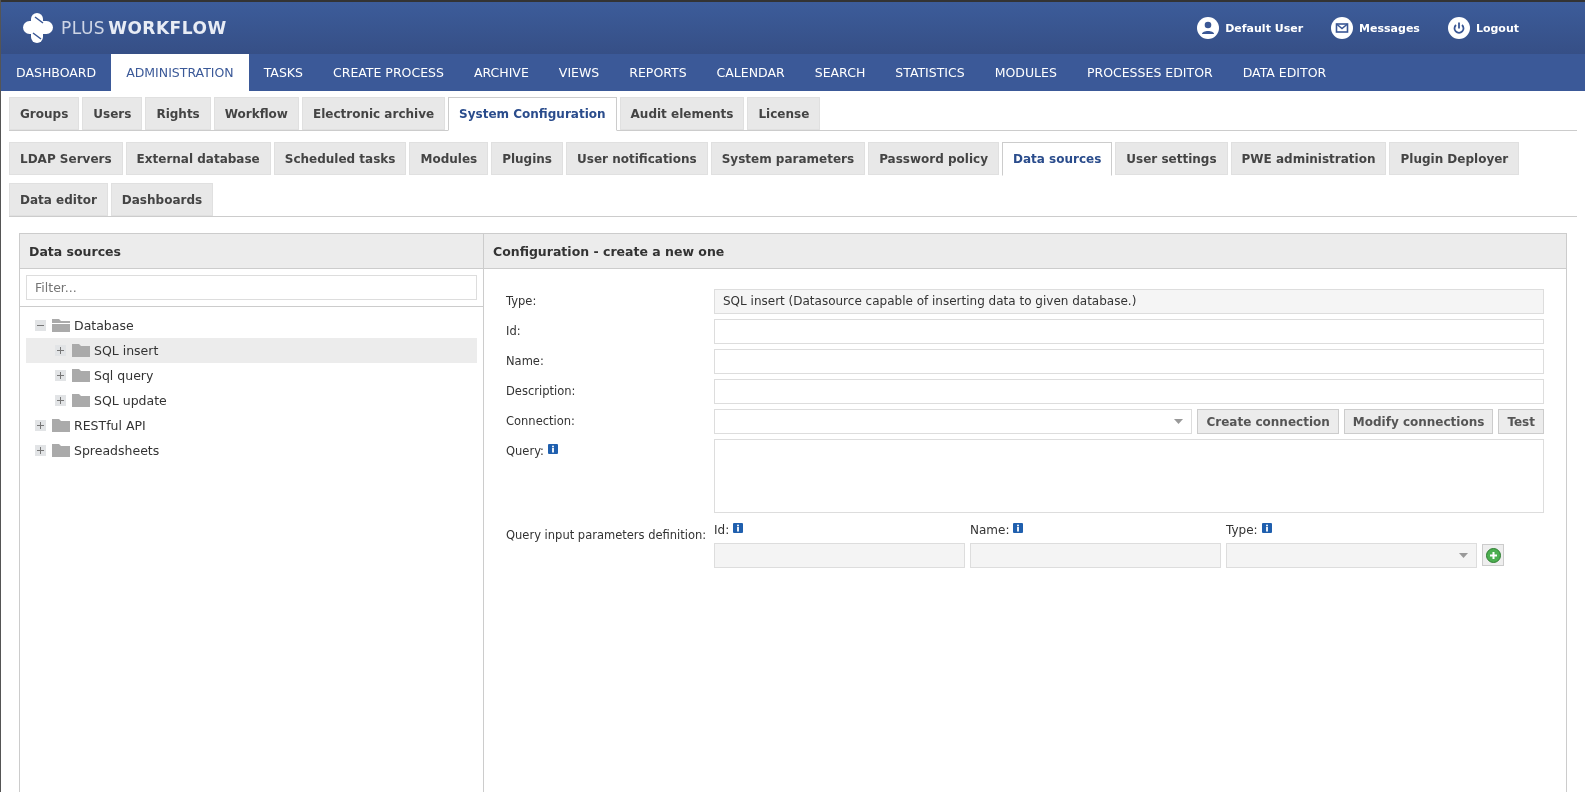 This screenshot has height=792, width=1585. What do you see at coordinates (162, 199) in the screenshot?
I see `tab: Dashboards` at bounding box center [162, 199].